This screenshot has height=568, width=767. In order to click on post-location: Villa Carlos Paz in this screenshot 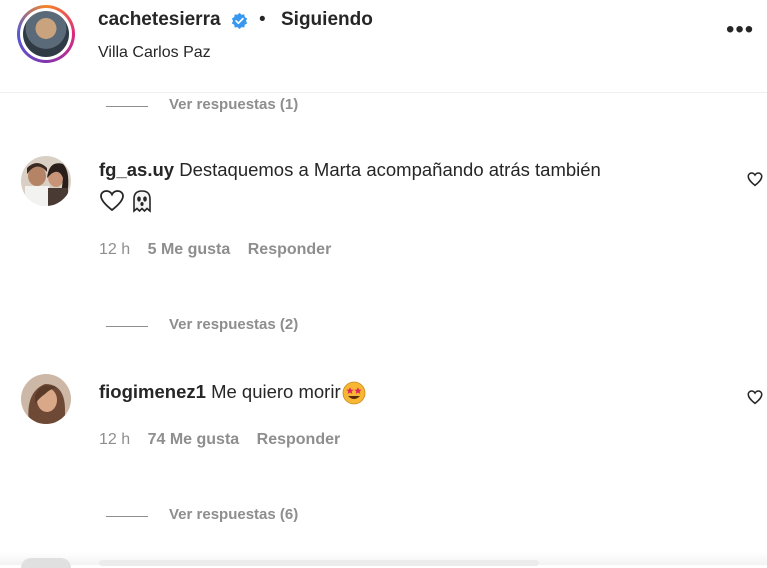, I will do `click(154, 53)`.